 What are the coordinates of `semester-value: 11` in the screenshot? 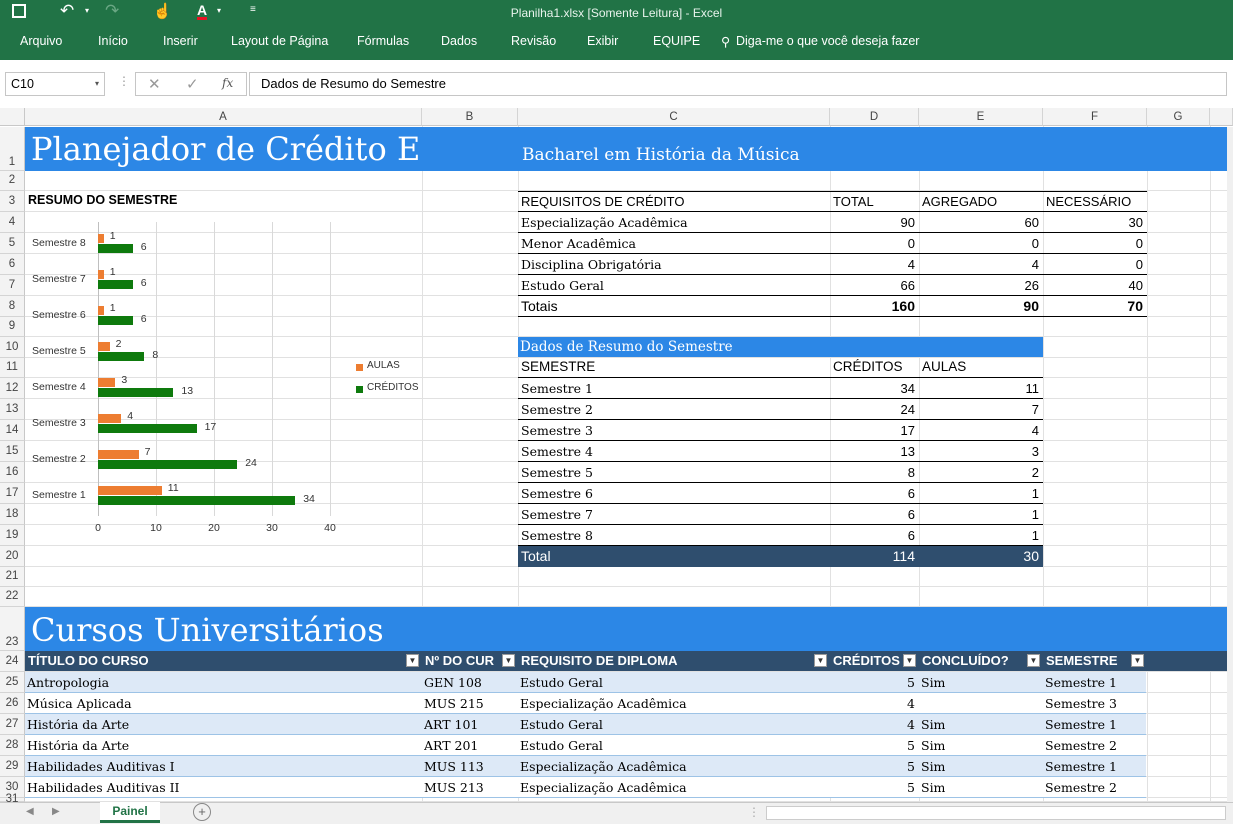 It's located at (979, 388).